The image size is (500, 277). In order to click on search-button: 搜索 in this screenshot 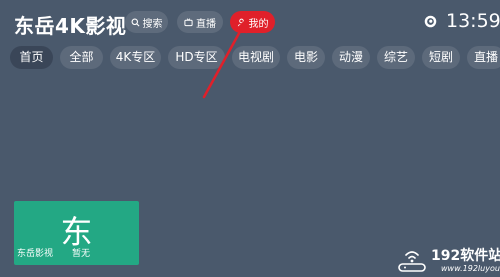, I will do `click(146, 22)`.